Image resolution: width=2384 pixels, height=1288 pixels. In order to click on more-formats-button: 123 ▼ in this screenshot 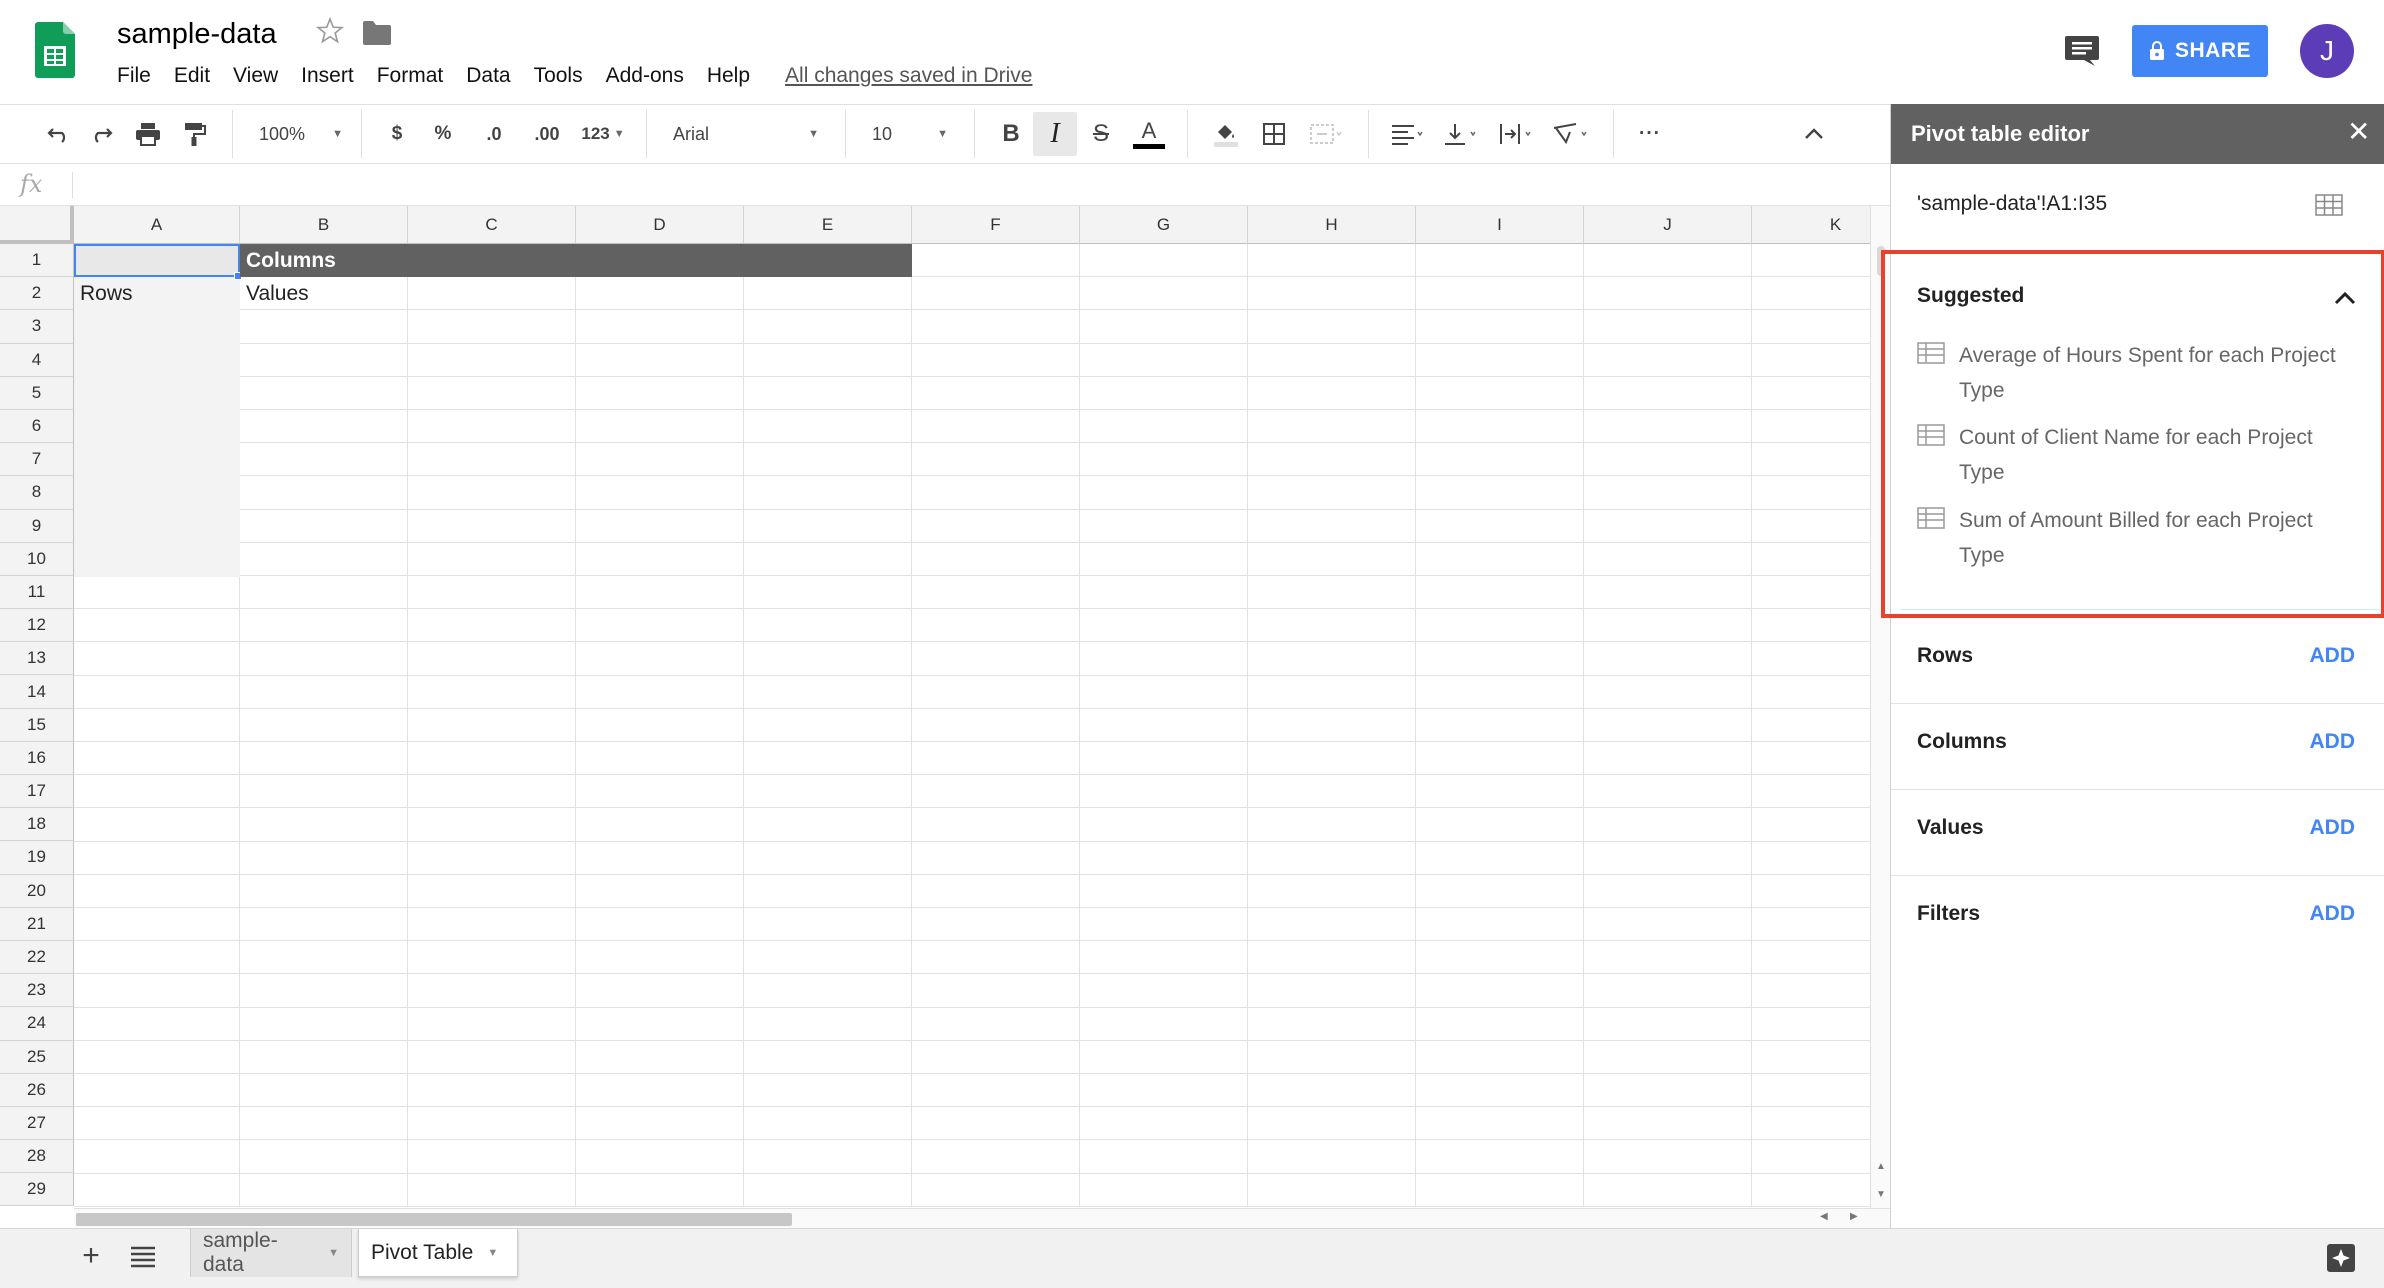, I will do `click(603, 134)`.